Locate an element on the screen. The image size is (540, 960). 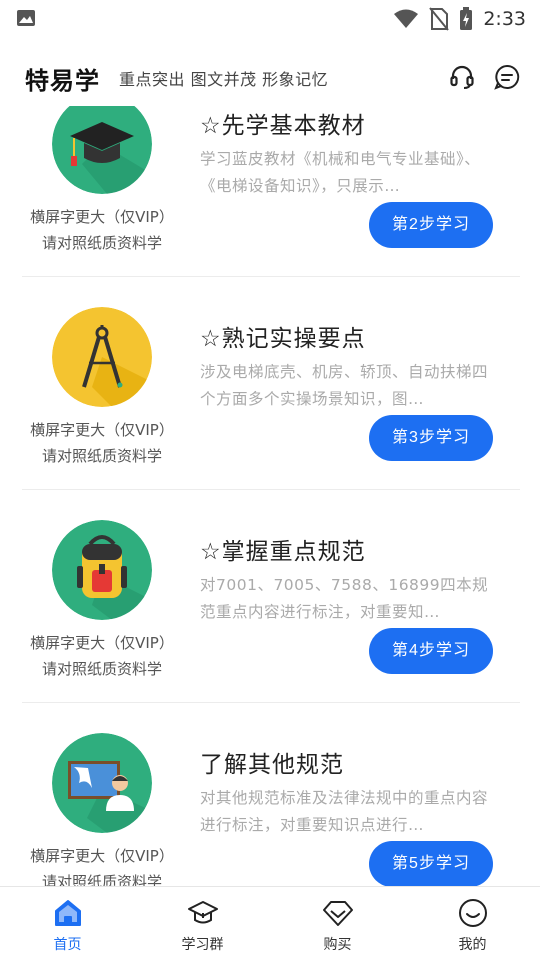
nav-item-home: 首页 is located at coordinates (67, 923).